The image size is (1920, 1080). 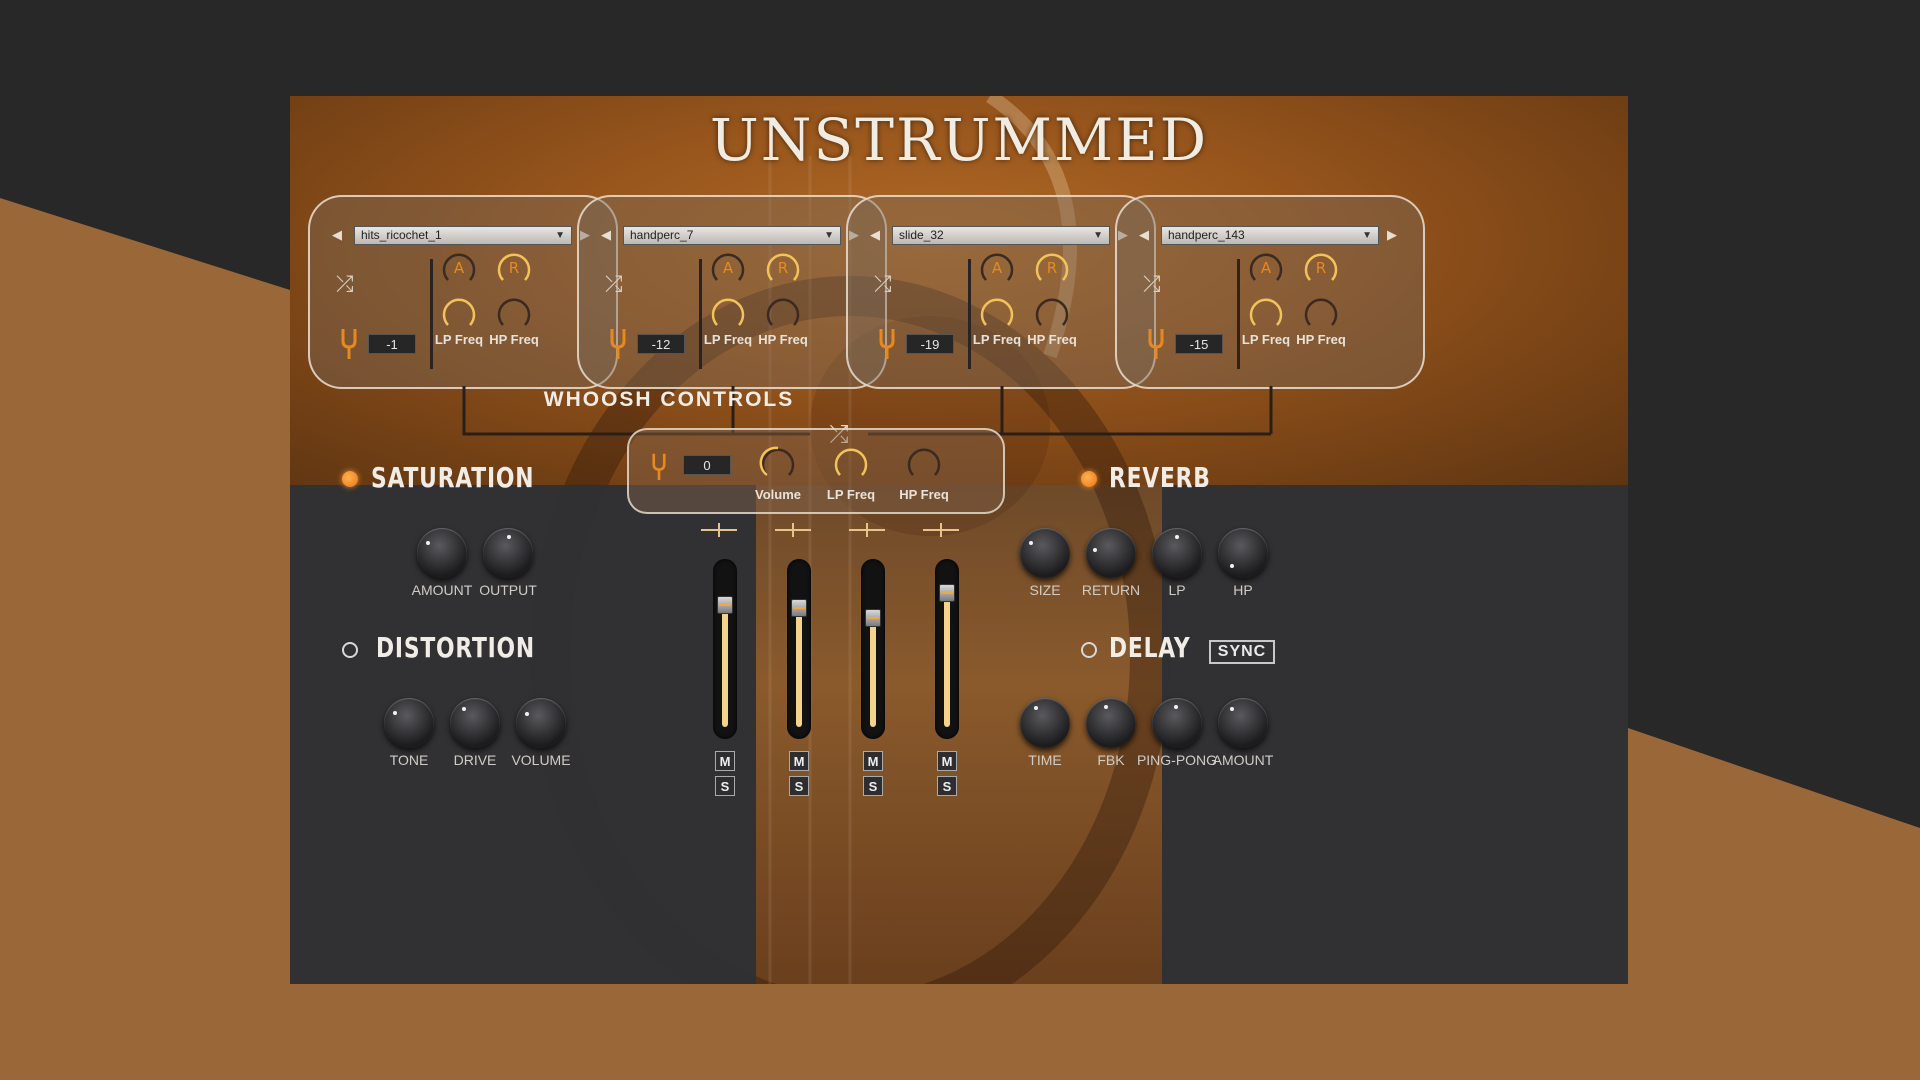 What do you see at coordinates (959, 140) in the screenshot?
I see `app-title: UNSTRUMMED` at bounding box center [959, 140].